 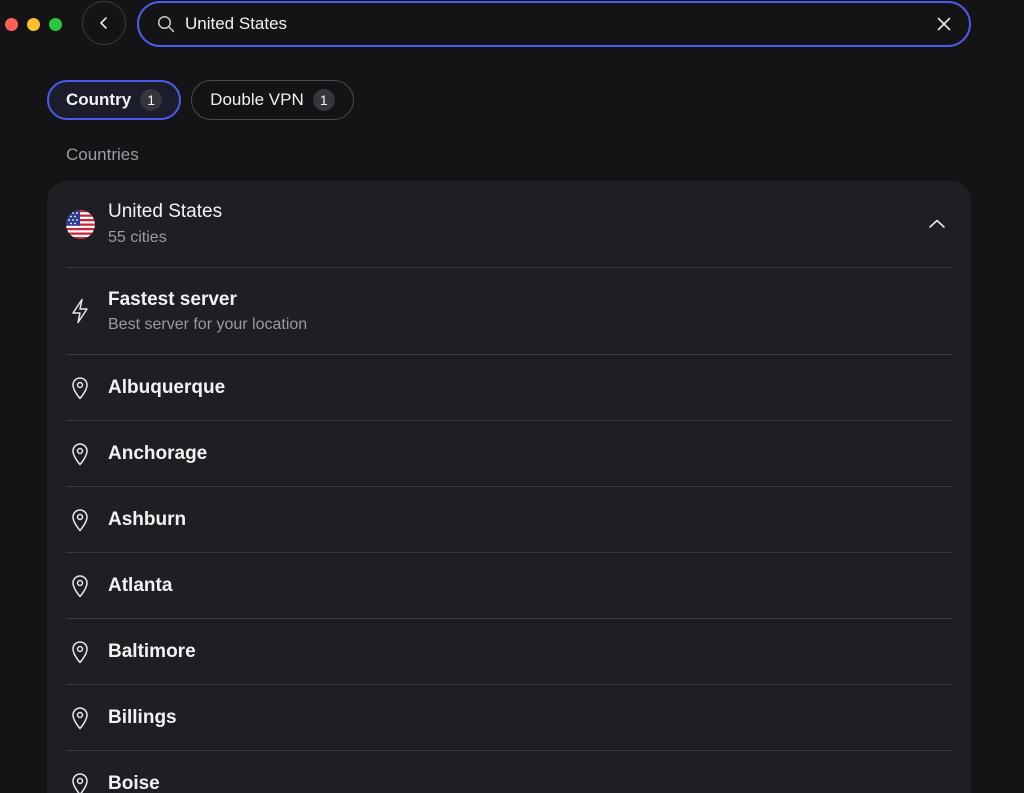 What do you see at coordinates (80, 311) in the screenshot?
I see `lightning-icon` at bounding box center [80, 311].